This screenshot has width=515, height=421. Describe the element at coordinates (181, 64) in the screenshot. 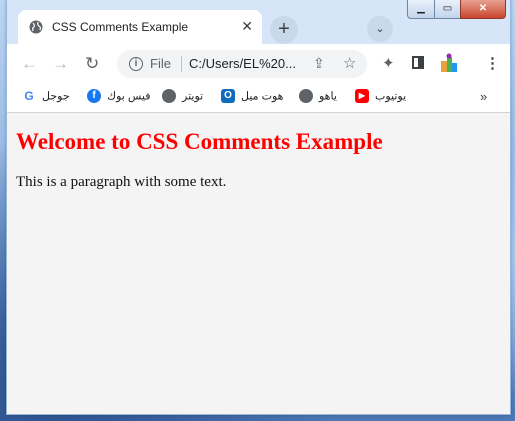

I see `address-divider` at that location.